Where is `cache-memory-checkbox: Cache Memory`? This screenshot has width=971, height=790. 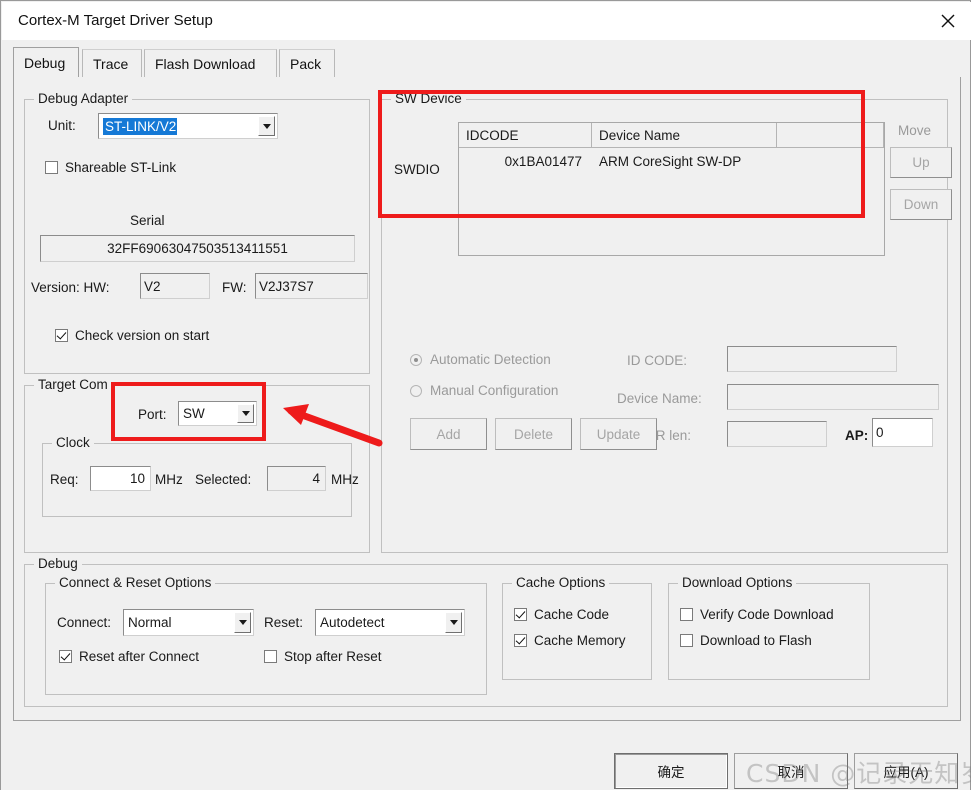 cache-memory-checkbox: Cache Memory is located at coordinates (570, 640).